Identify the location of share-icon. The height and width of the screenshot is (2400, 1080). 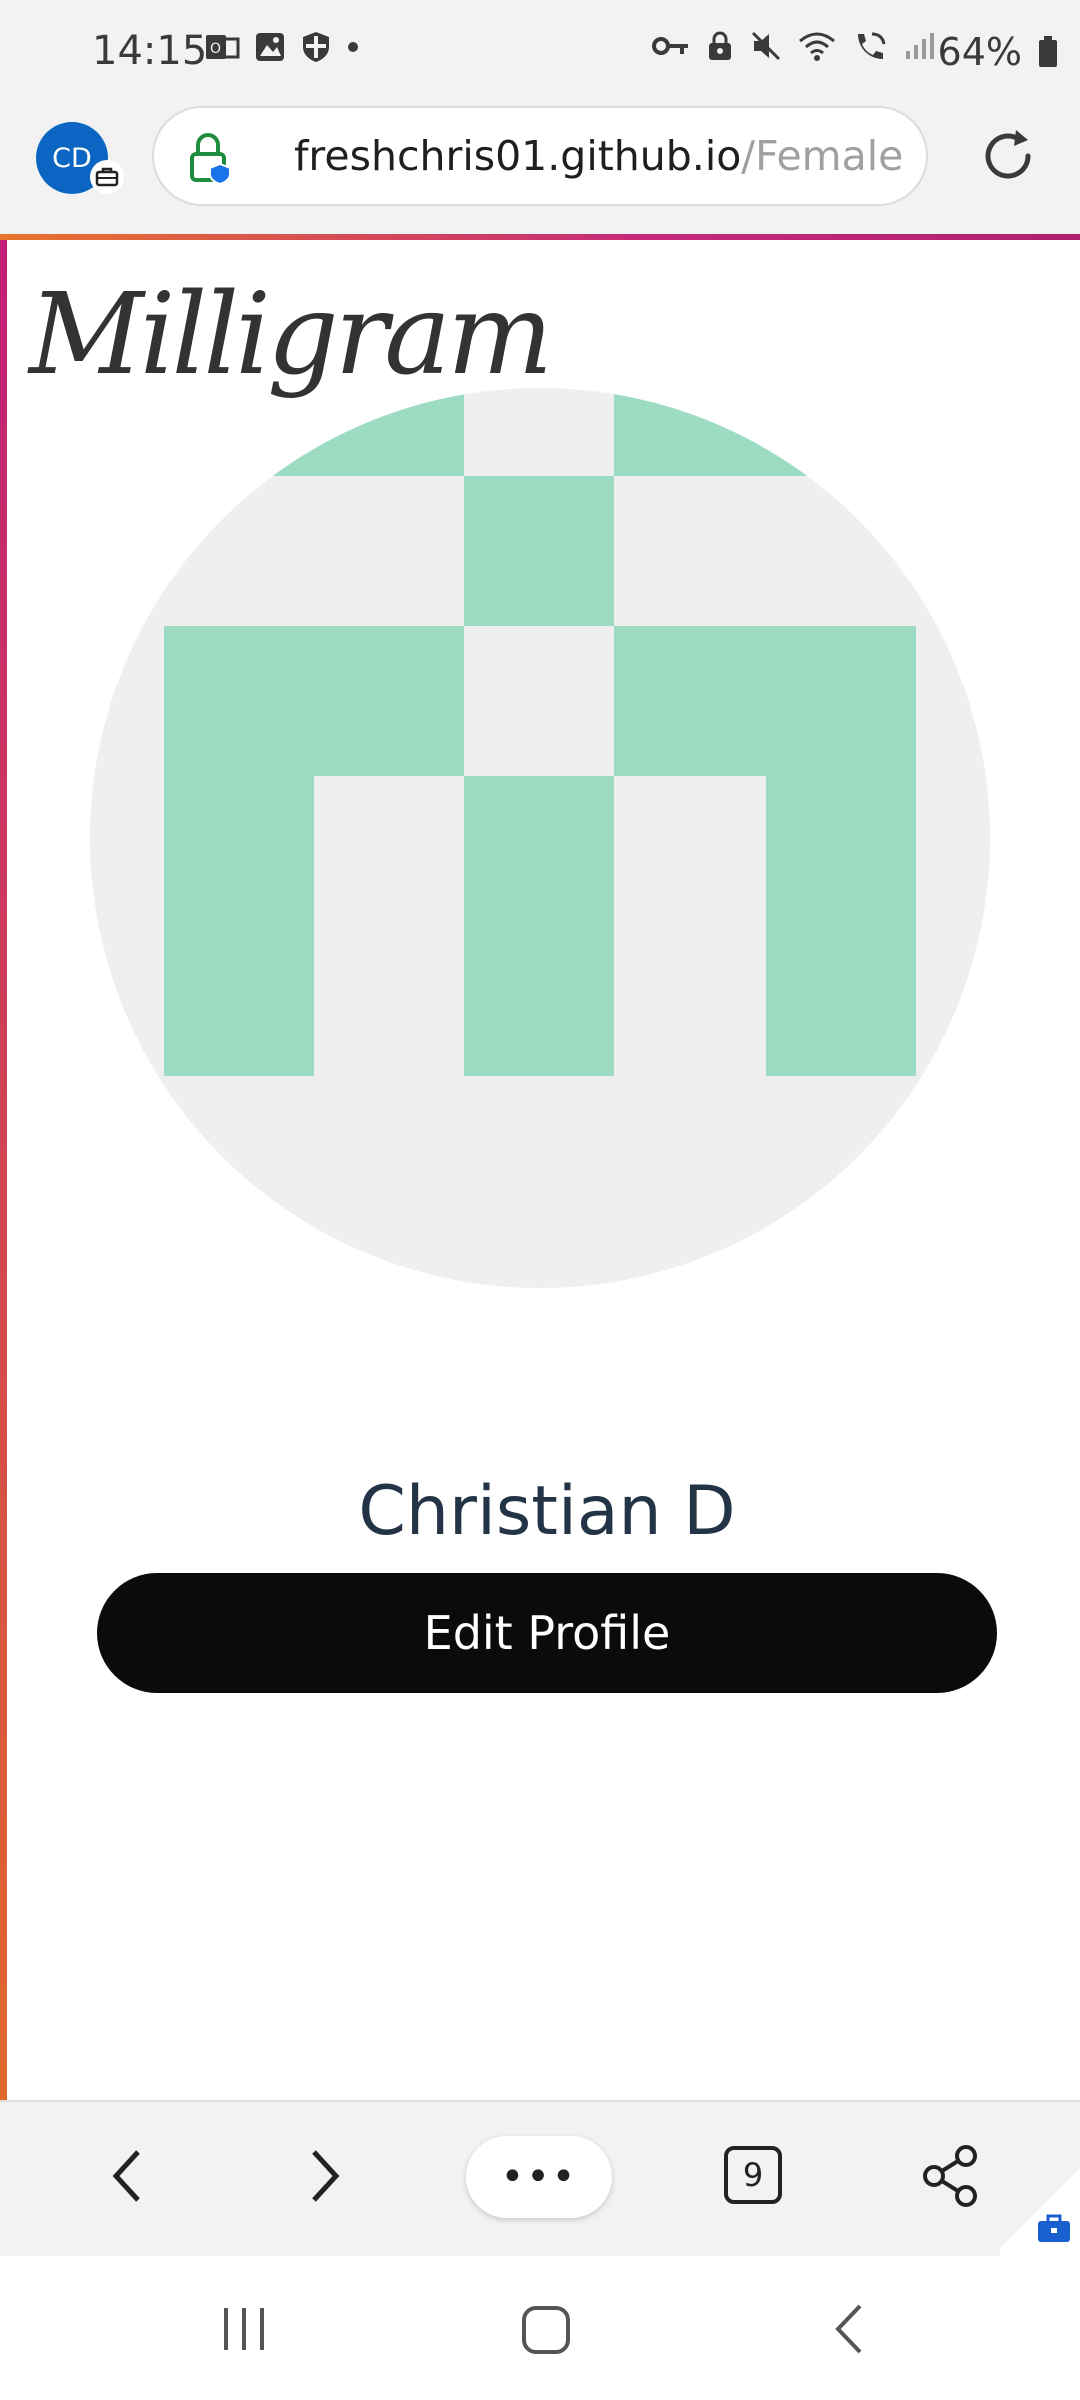
(950, 2176).